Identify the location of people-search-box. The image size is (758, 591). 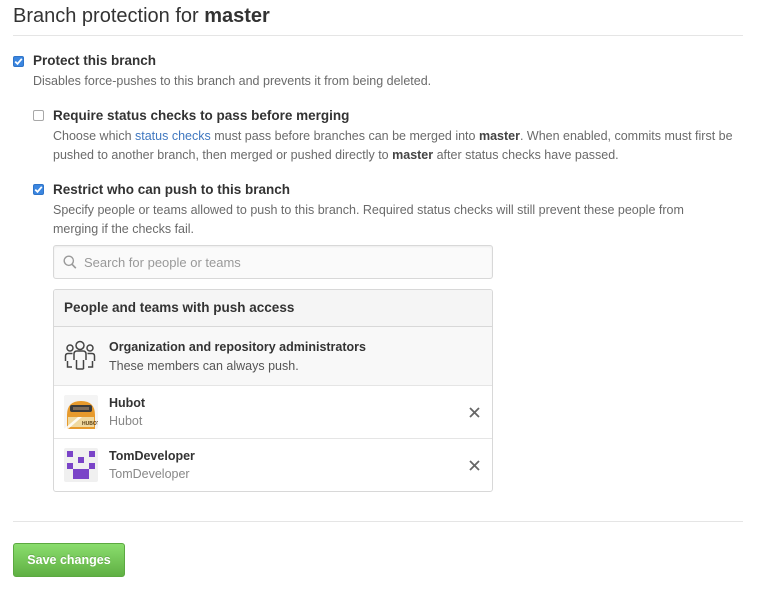
(273, 262).